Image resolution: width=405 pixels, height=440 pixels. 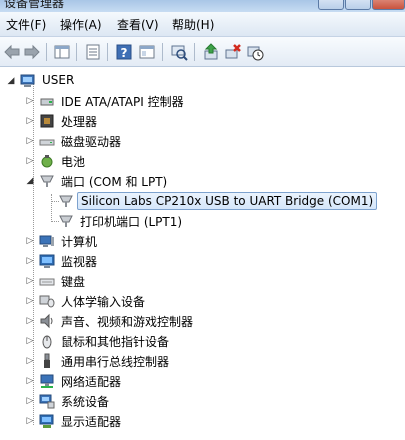 What do you see at coordinates (202, 281) in the screenshot?
I see `tree-item-keyboards: ▷ 键盘` at bounding box center [202, 281].